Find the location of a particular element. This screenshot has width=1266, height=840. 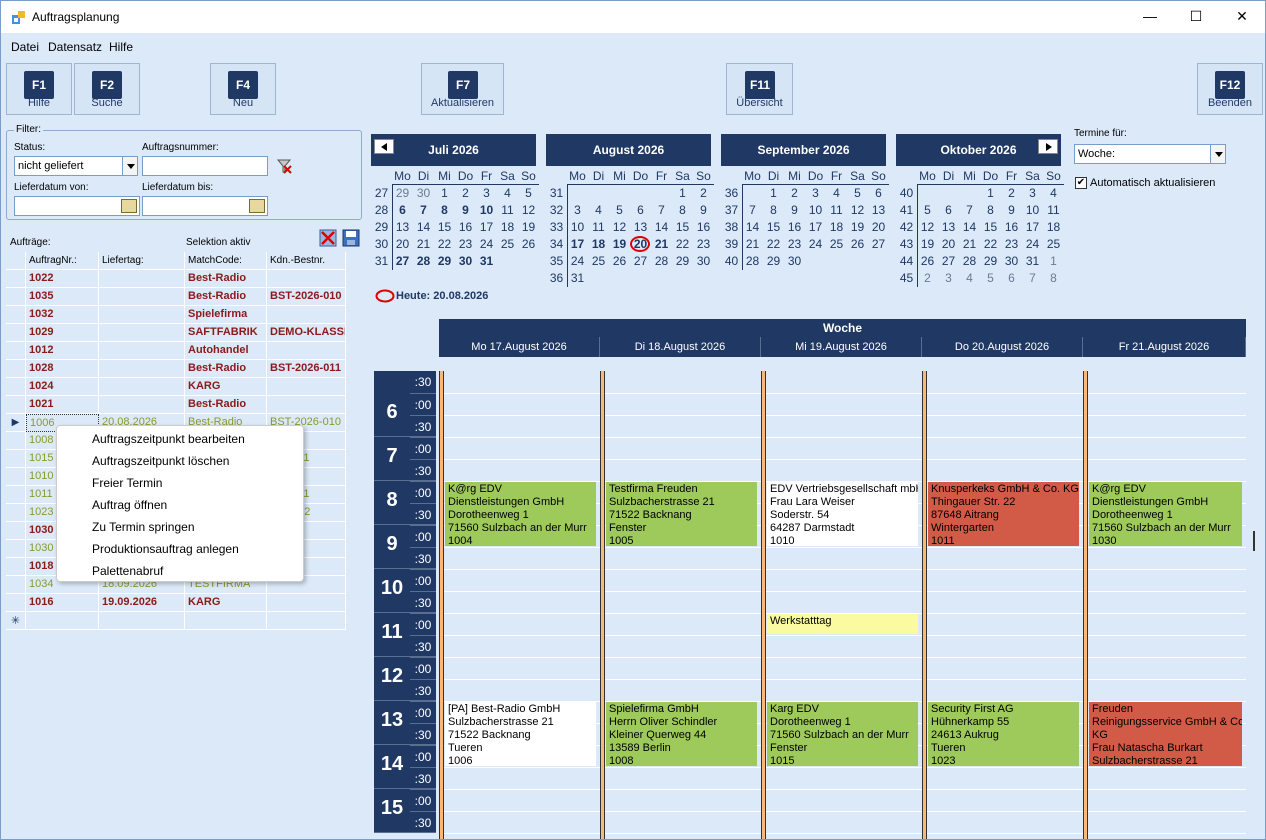

calendar-day: 20 is located at coordinates (878, 227).